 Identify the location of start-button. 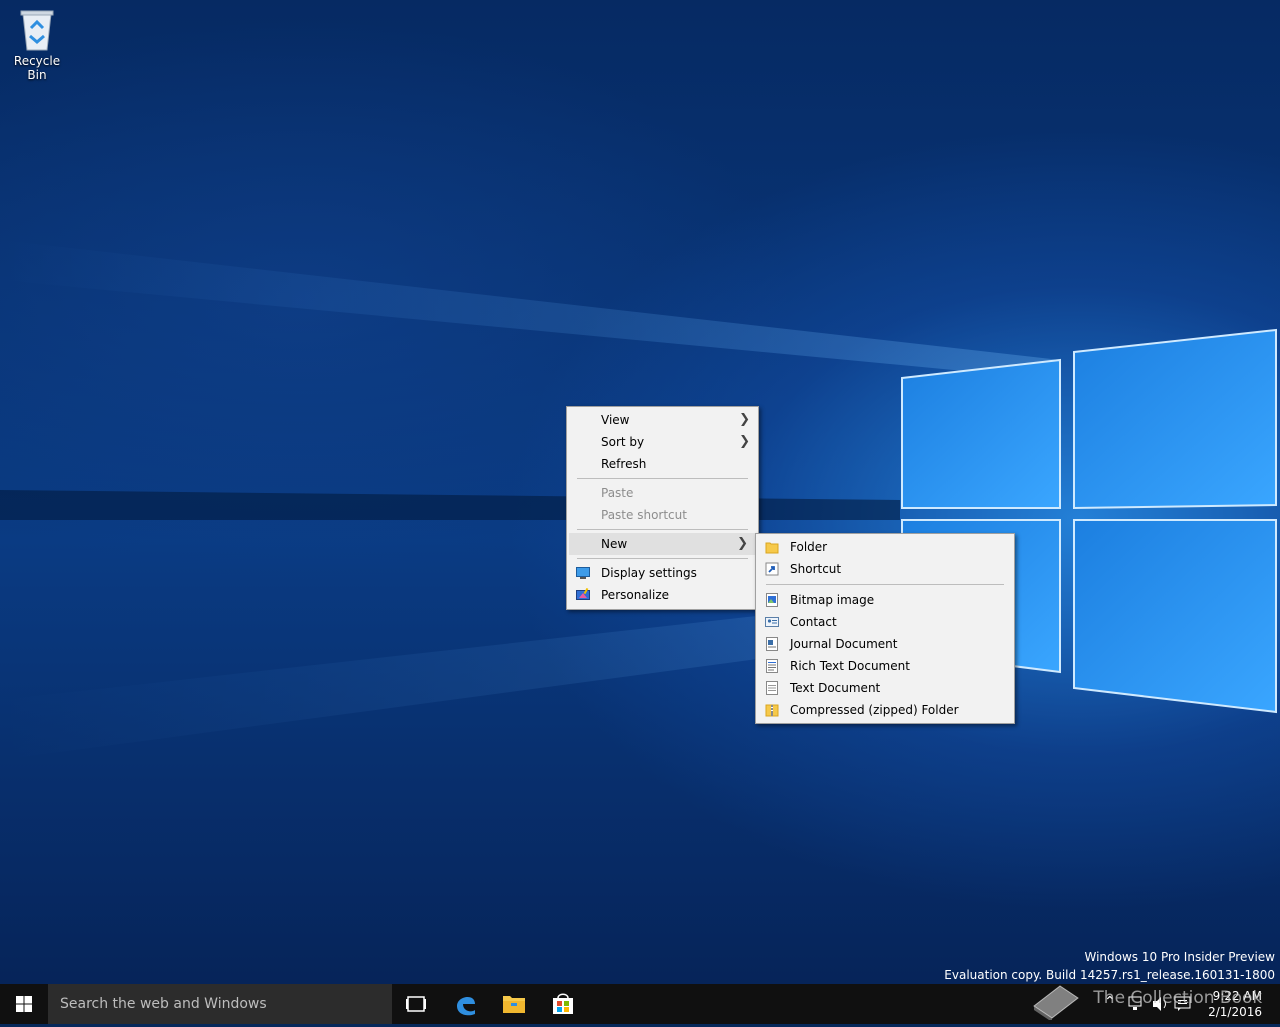
(24, 1004).